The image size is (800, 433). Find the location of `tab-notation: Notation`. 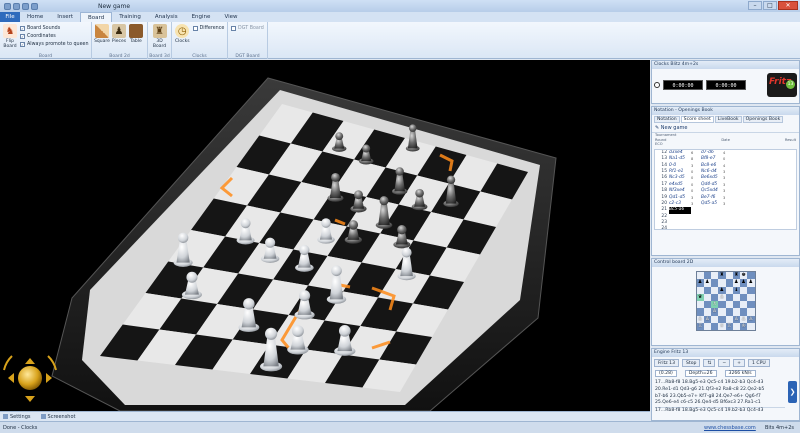

tab-notation: Notation is located at coordinates (667, 119).